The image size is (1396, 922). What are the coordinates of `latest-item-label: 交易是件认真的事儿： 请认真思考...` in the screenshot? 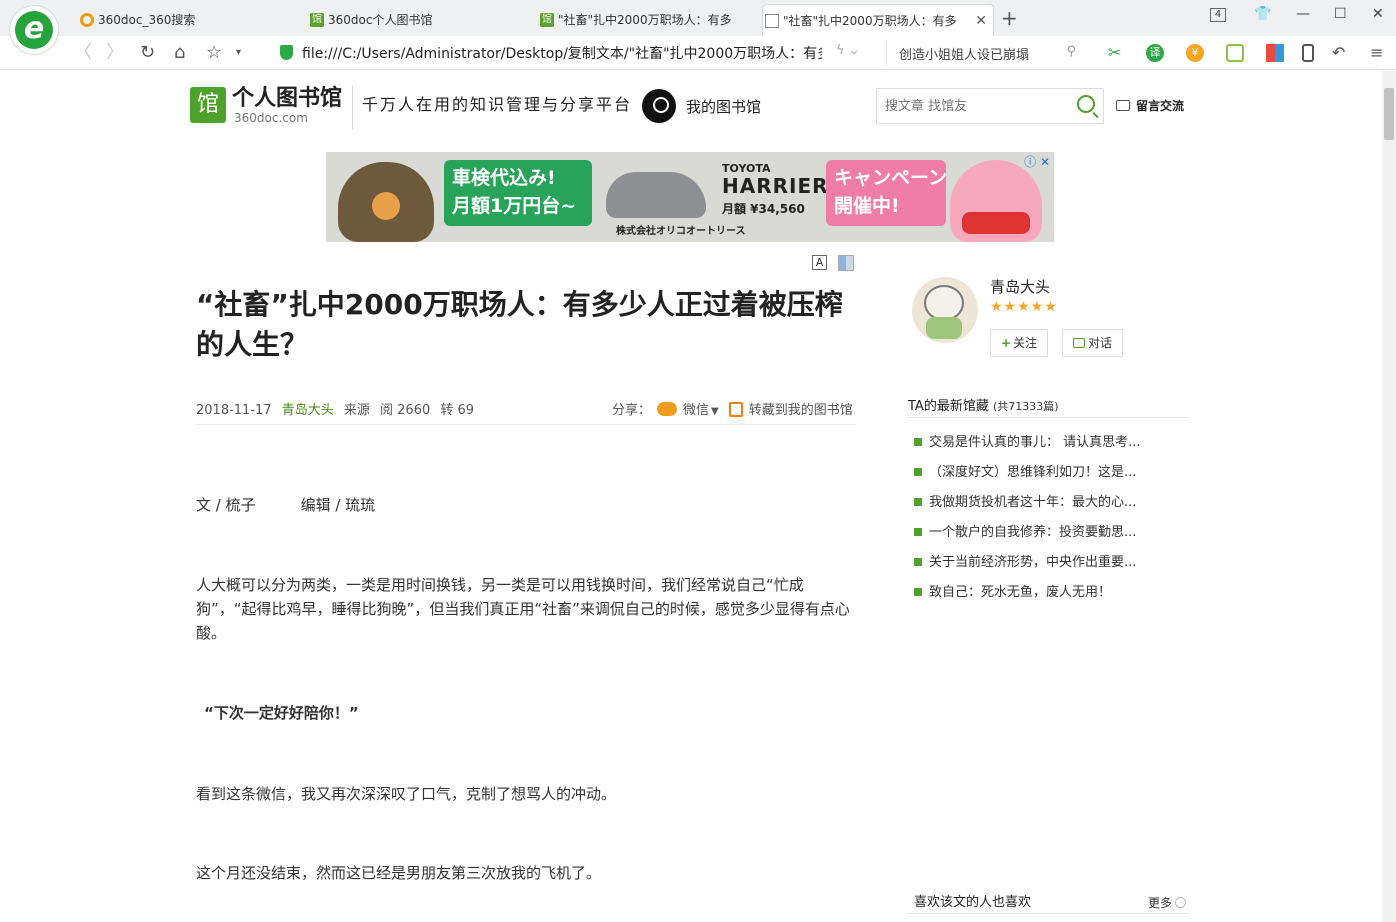 It's located at (1035, 442).